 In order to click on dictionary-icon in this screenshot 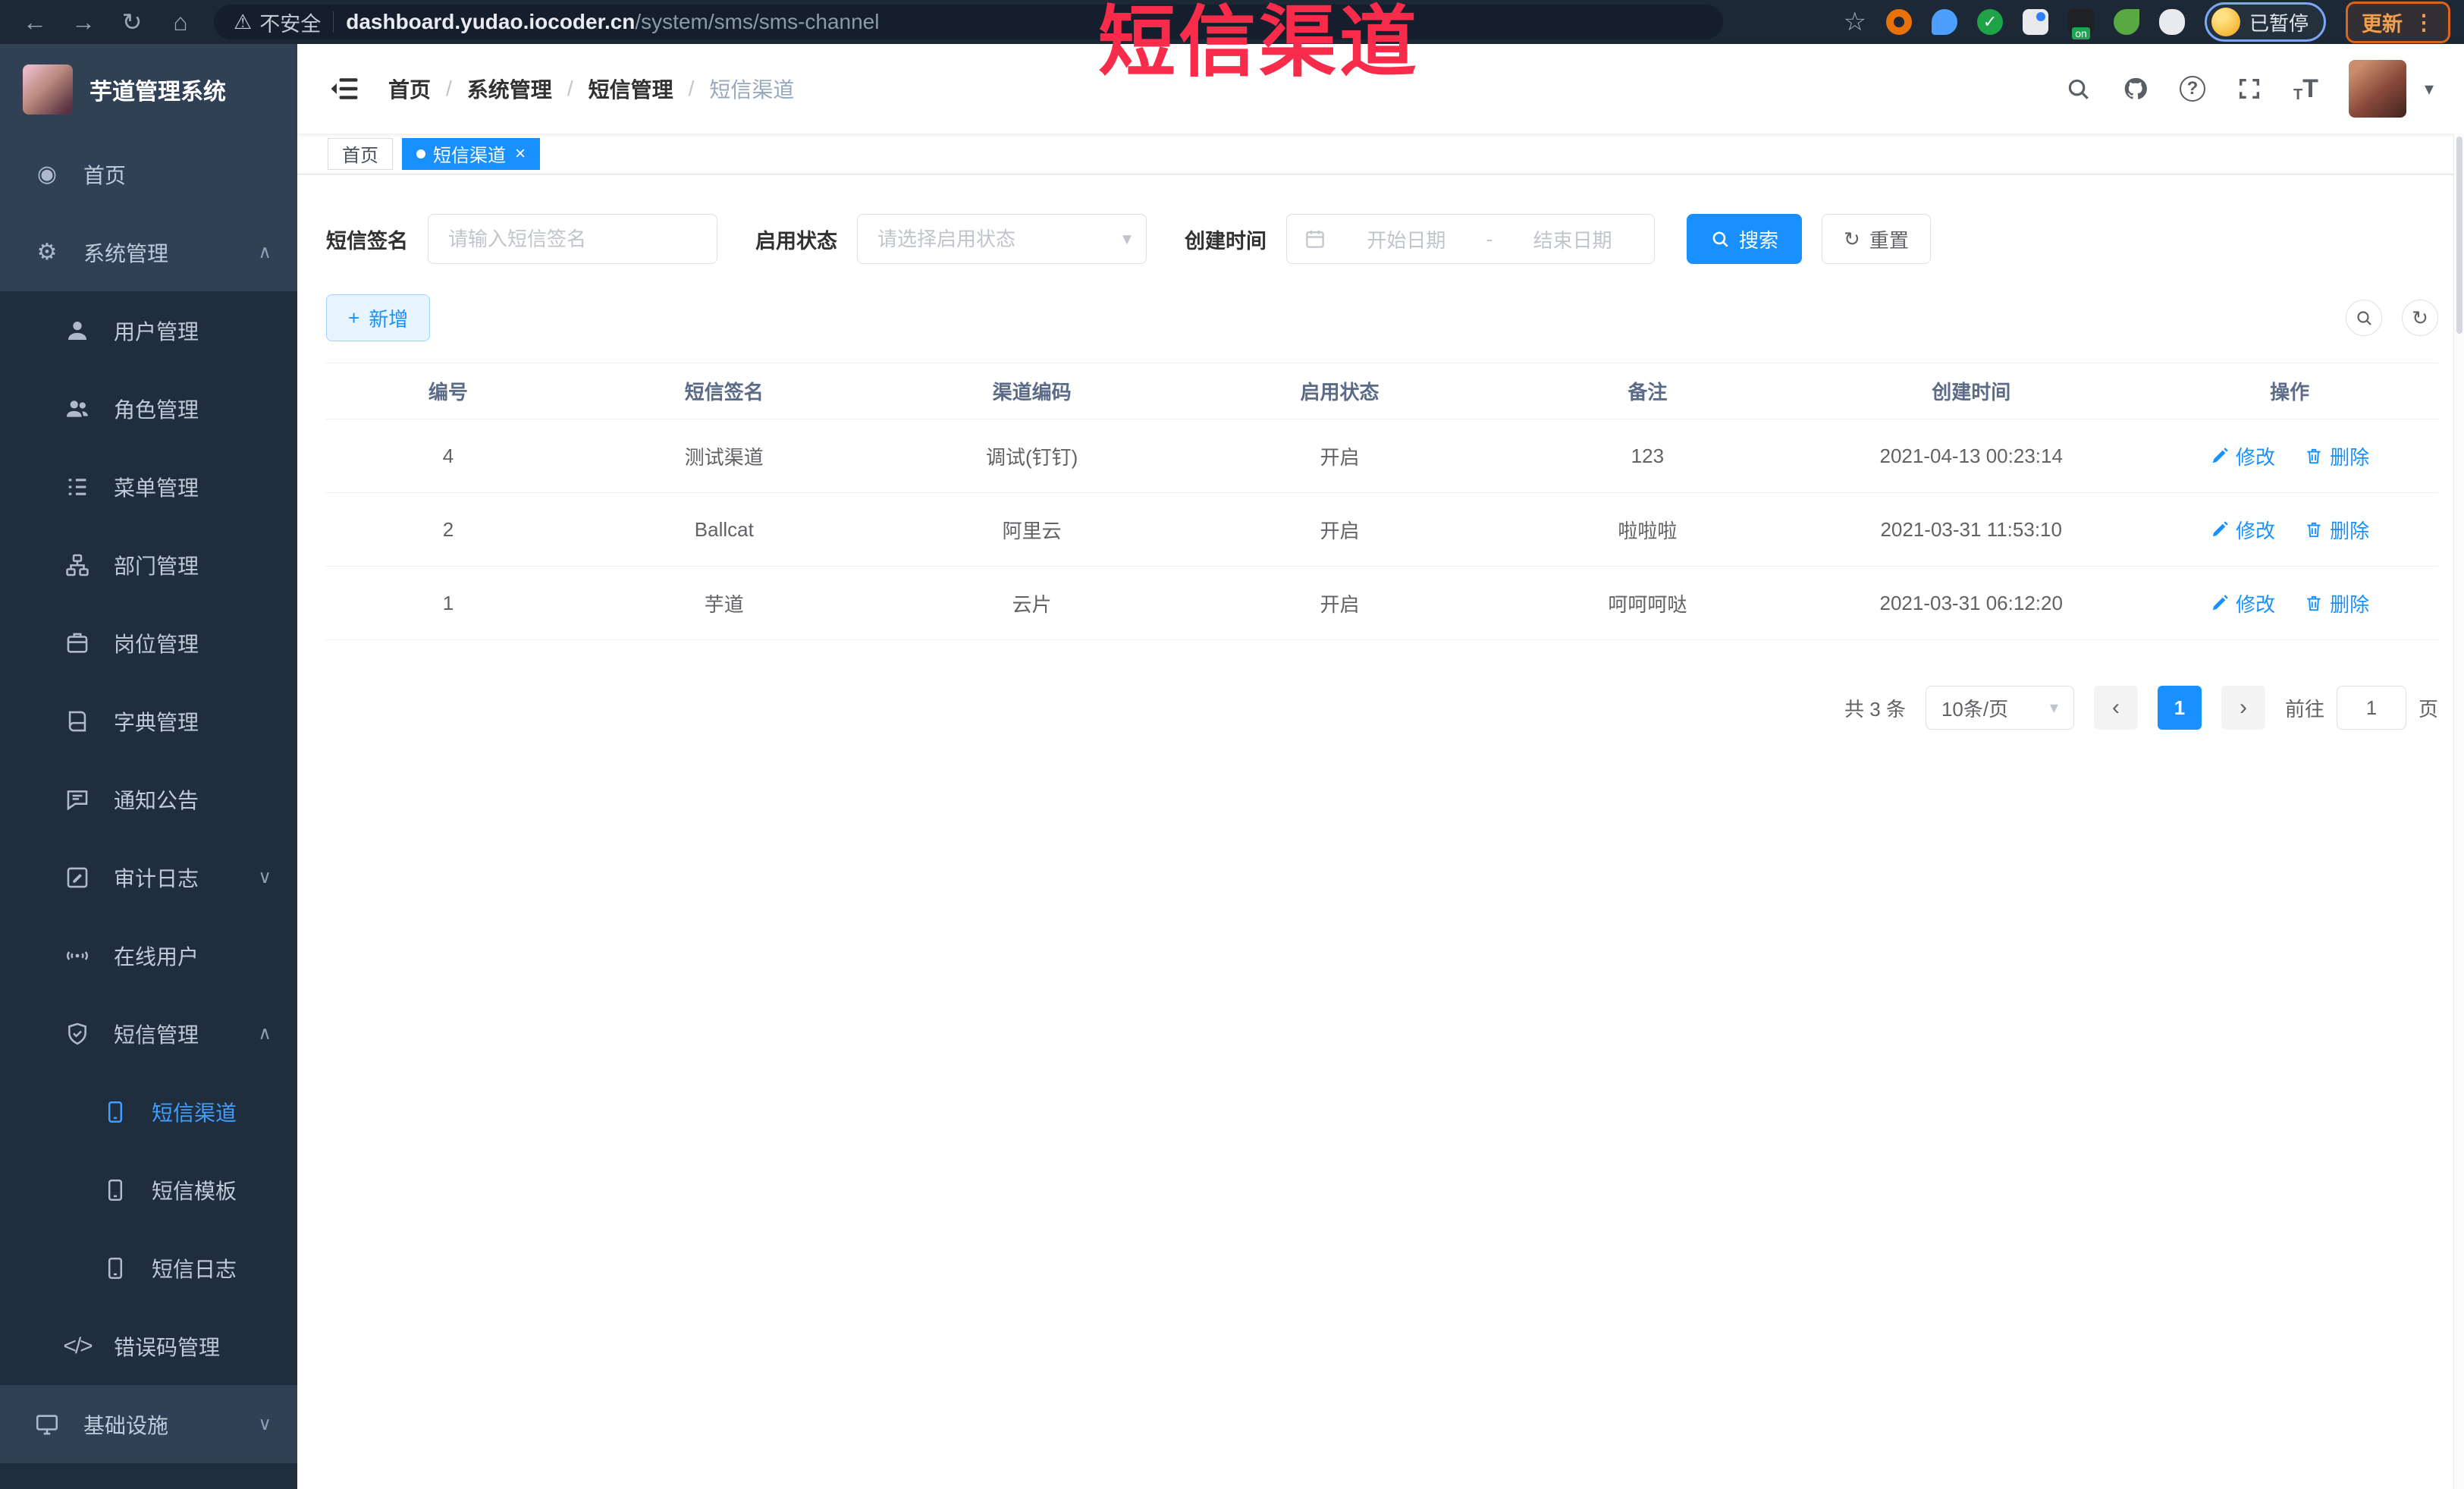, I will do `click(77, 721)`.